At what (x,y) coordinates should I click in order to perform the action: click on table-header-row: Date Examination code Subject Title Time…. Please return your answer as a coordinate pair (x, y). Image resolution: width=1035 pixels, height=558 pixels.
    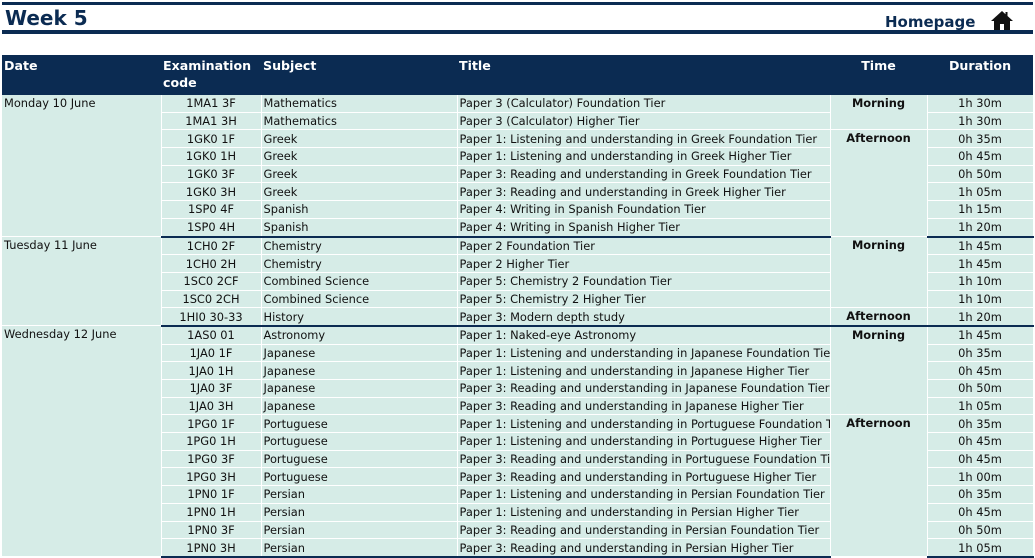
    Looking at the image, I should click on (517, 75).